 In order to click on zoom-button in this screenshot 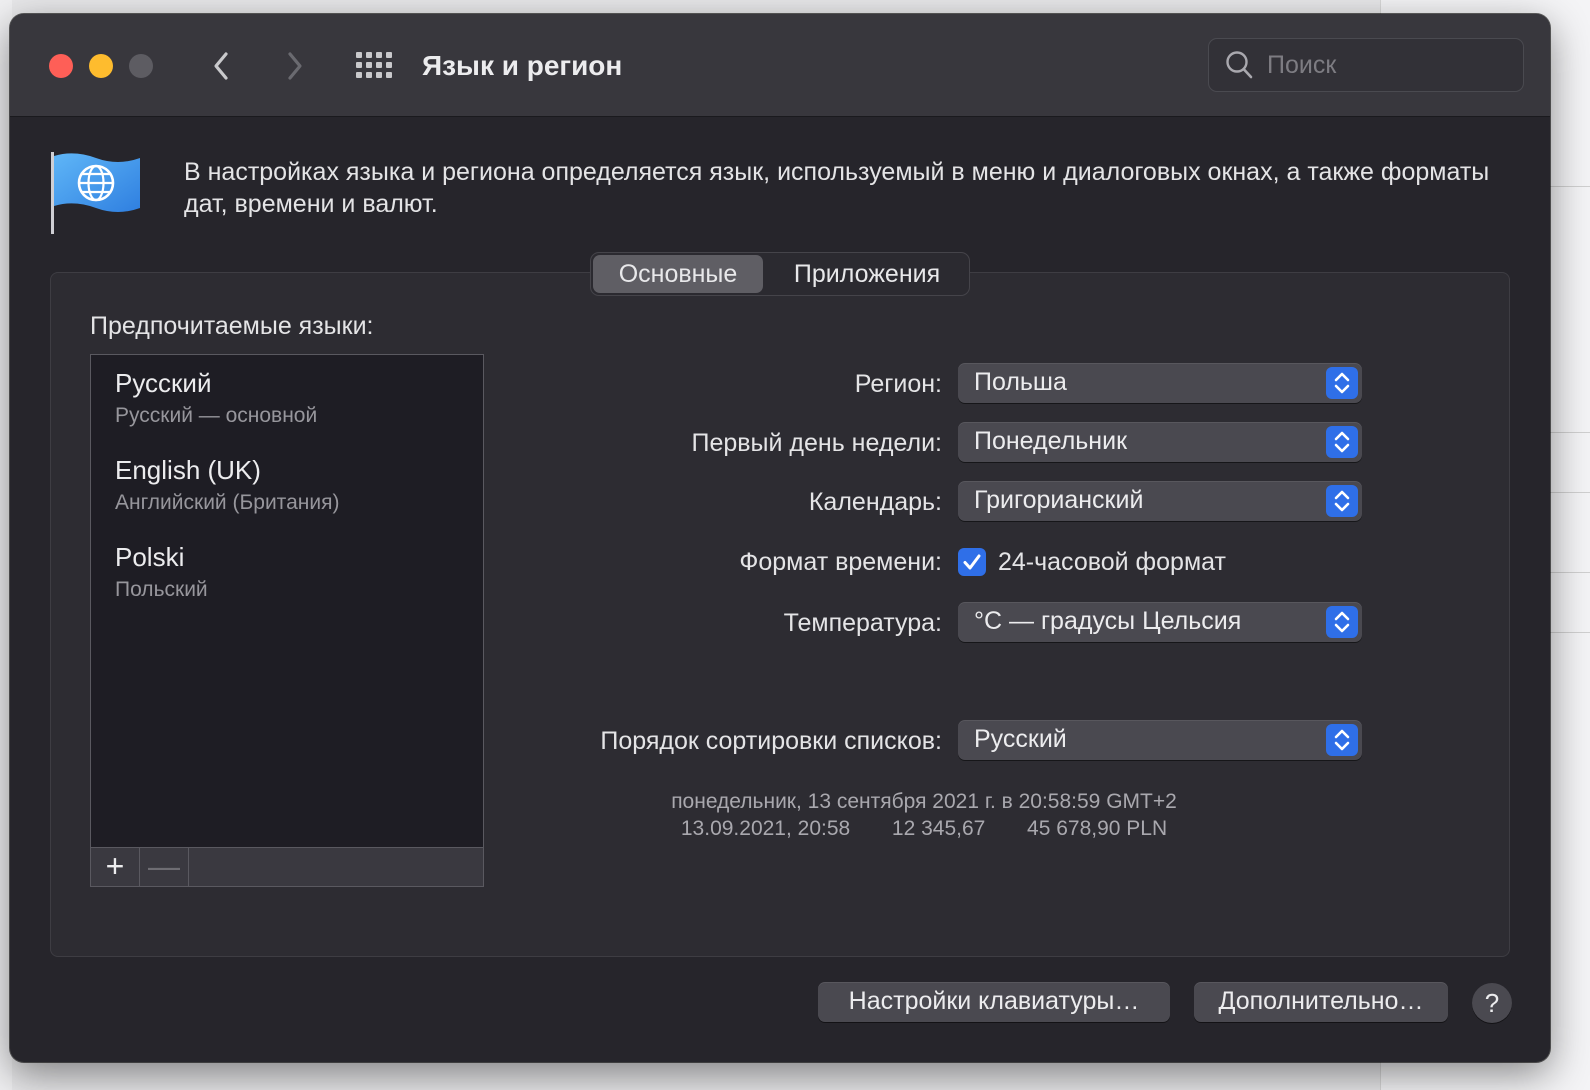, I will do `click(141, 66)`.